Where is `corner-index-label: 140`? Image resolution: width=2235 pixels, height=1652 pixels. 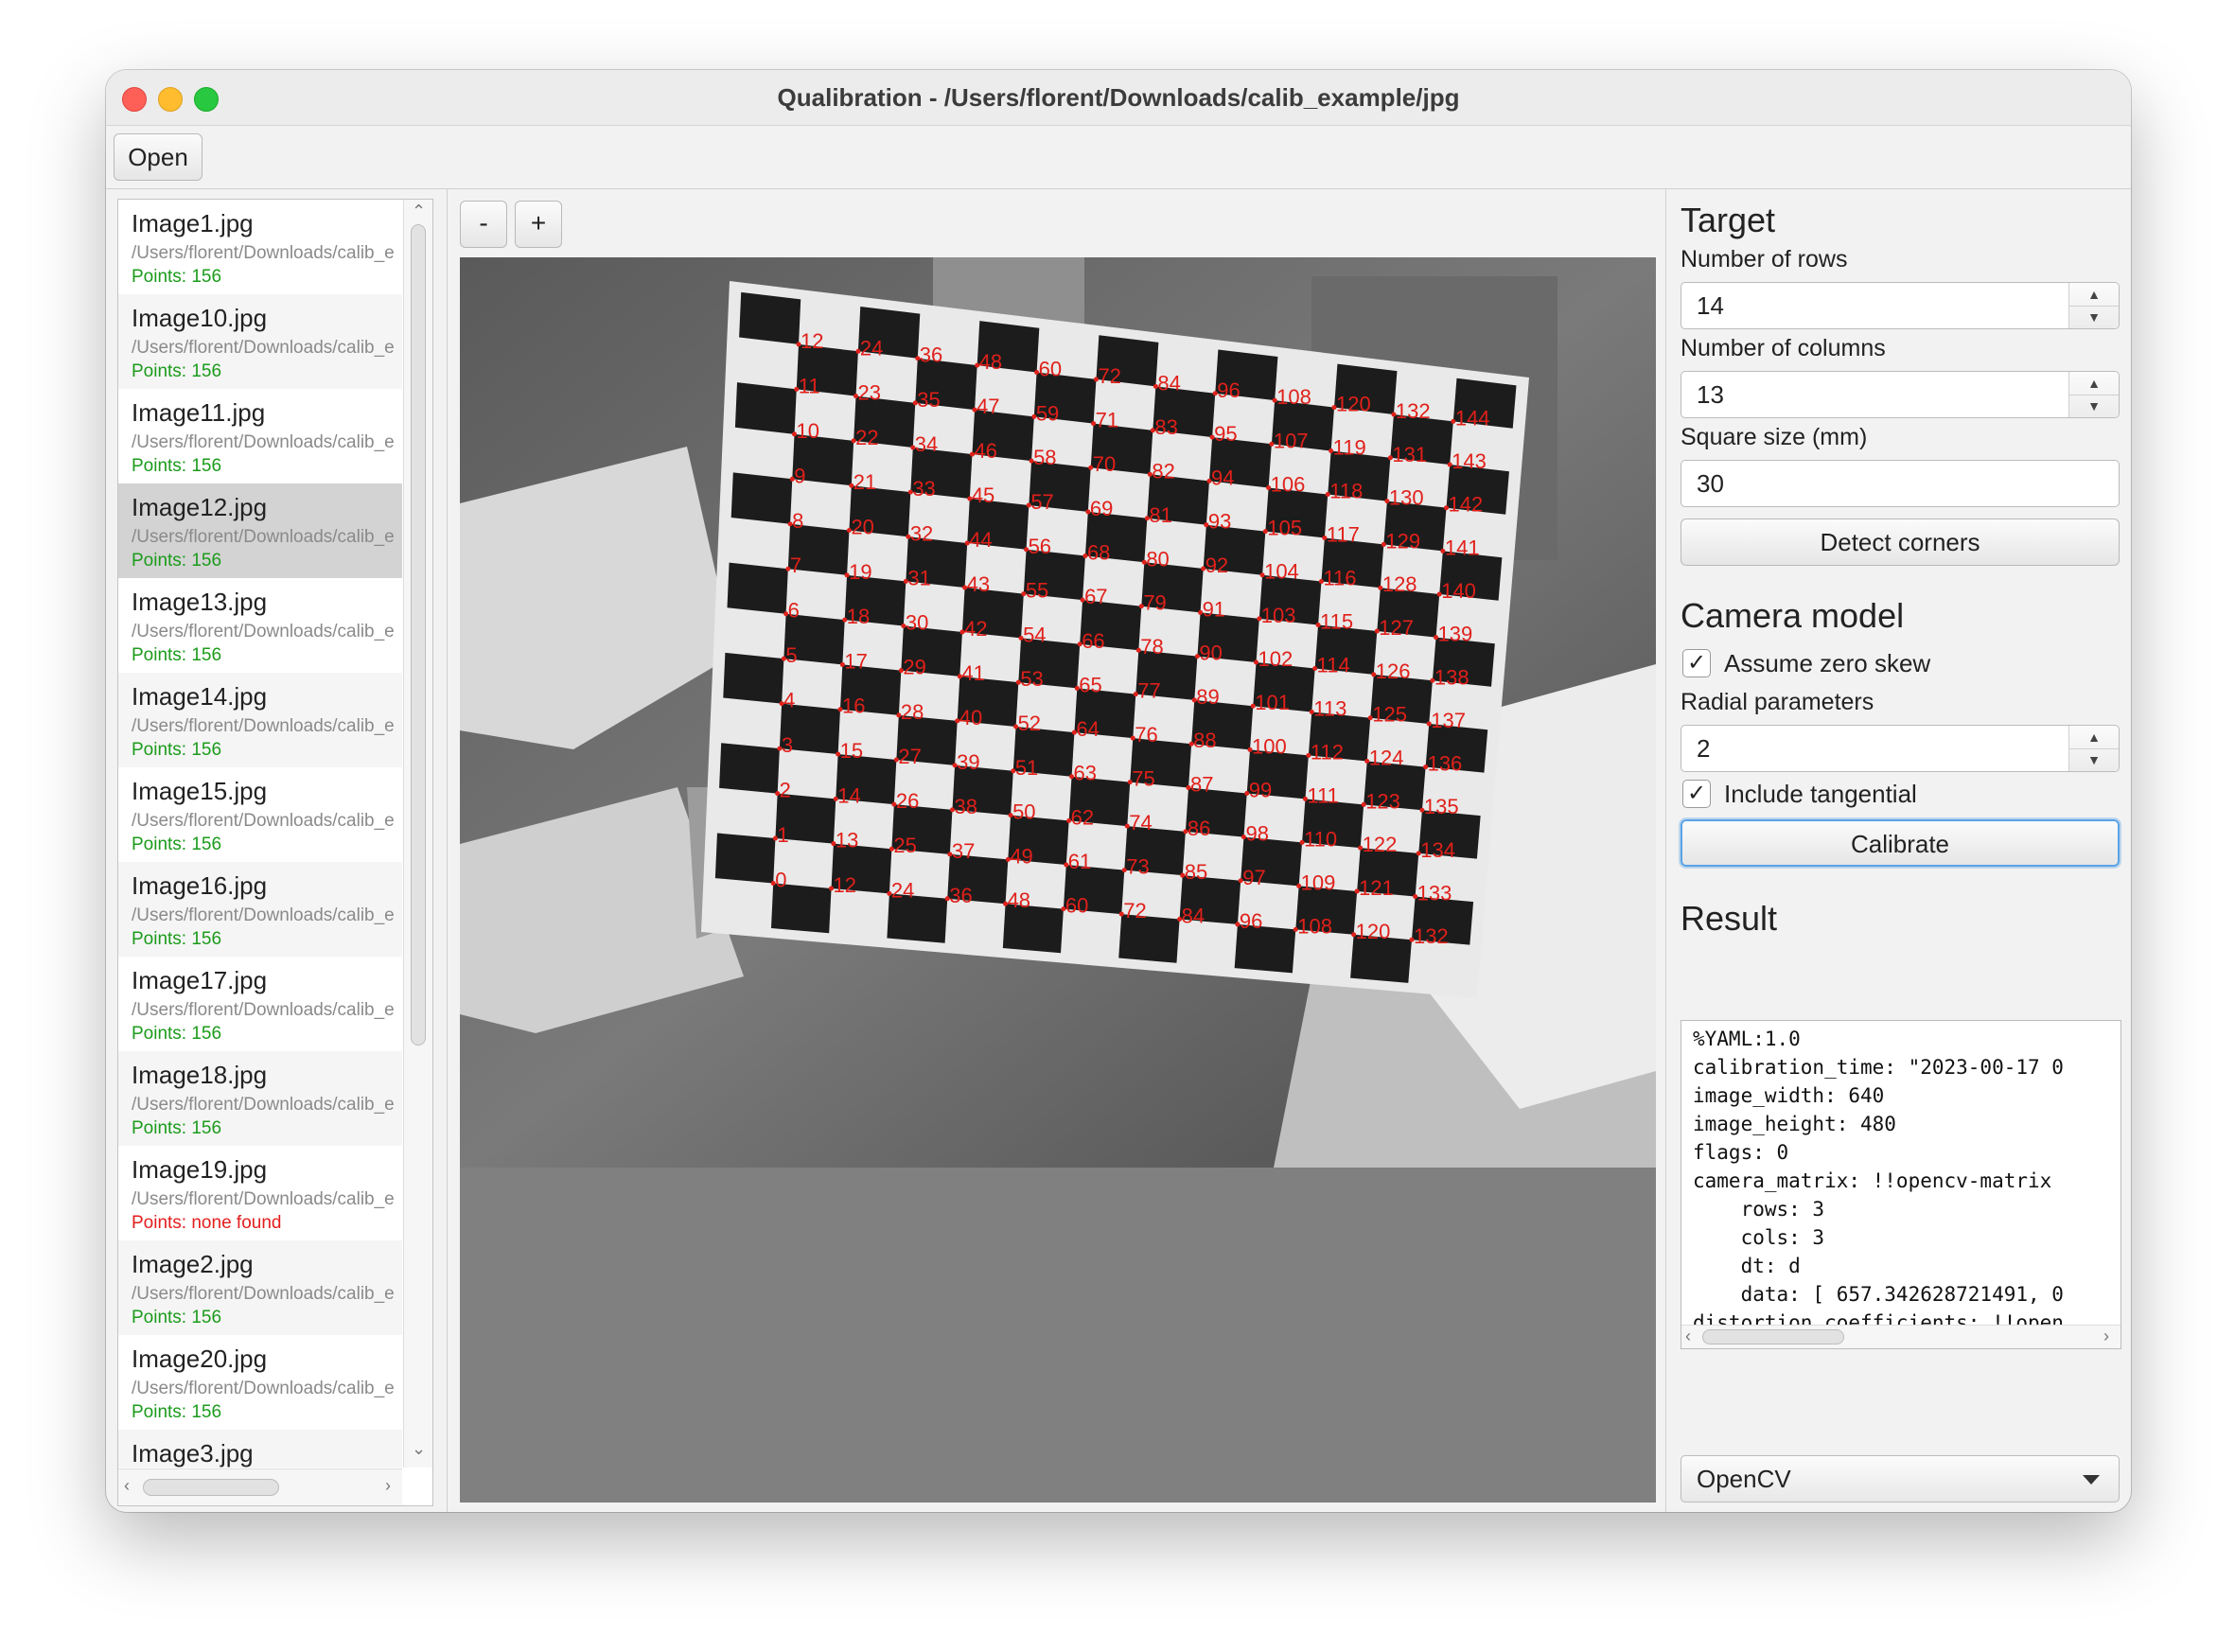
corner-index-label: 140 is located at coordinates (1458, 591).